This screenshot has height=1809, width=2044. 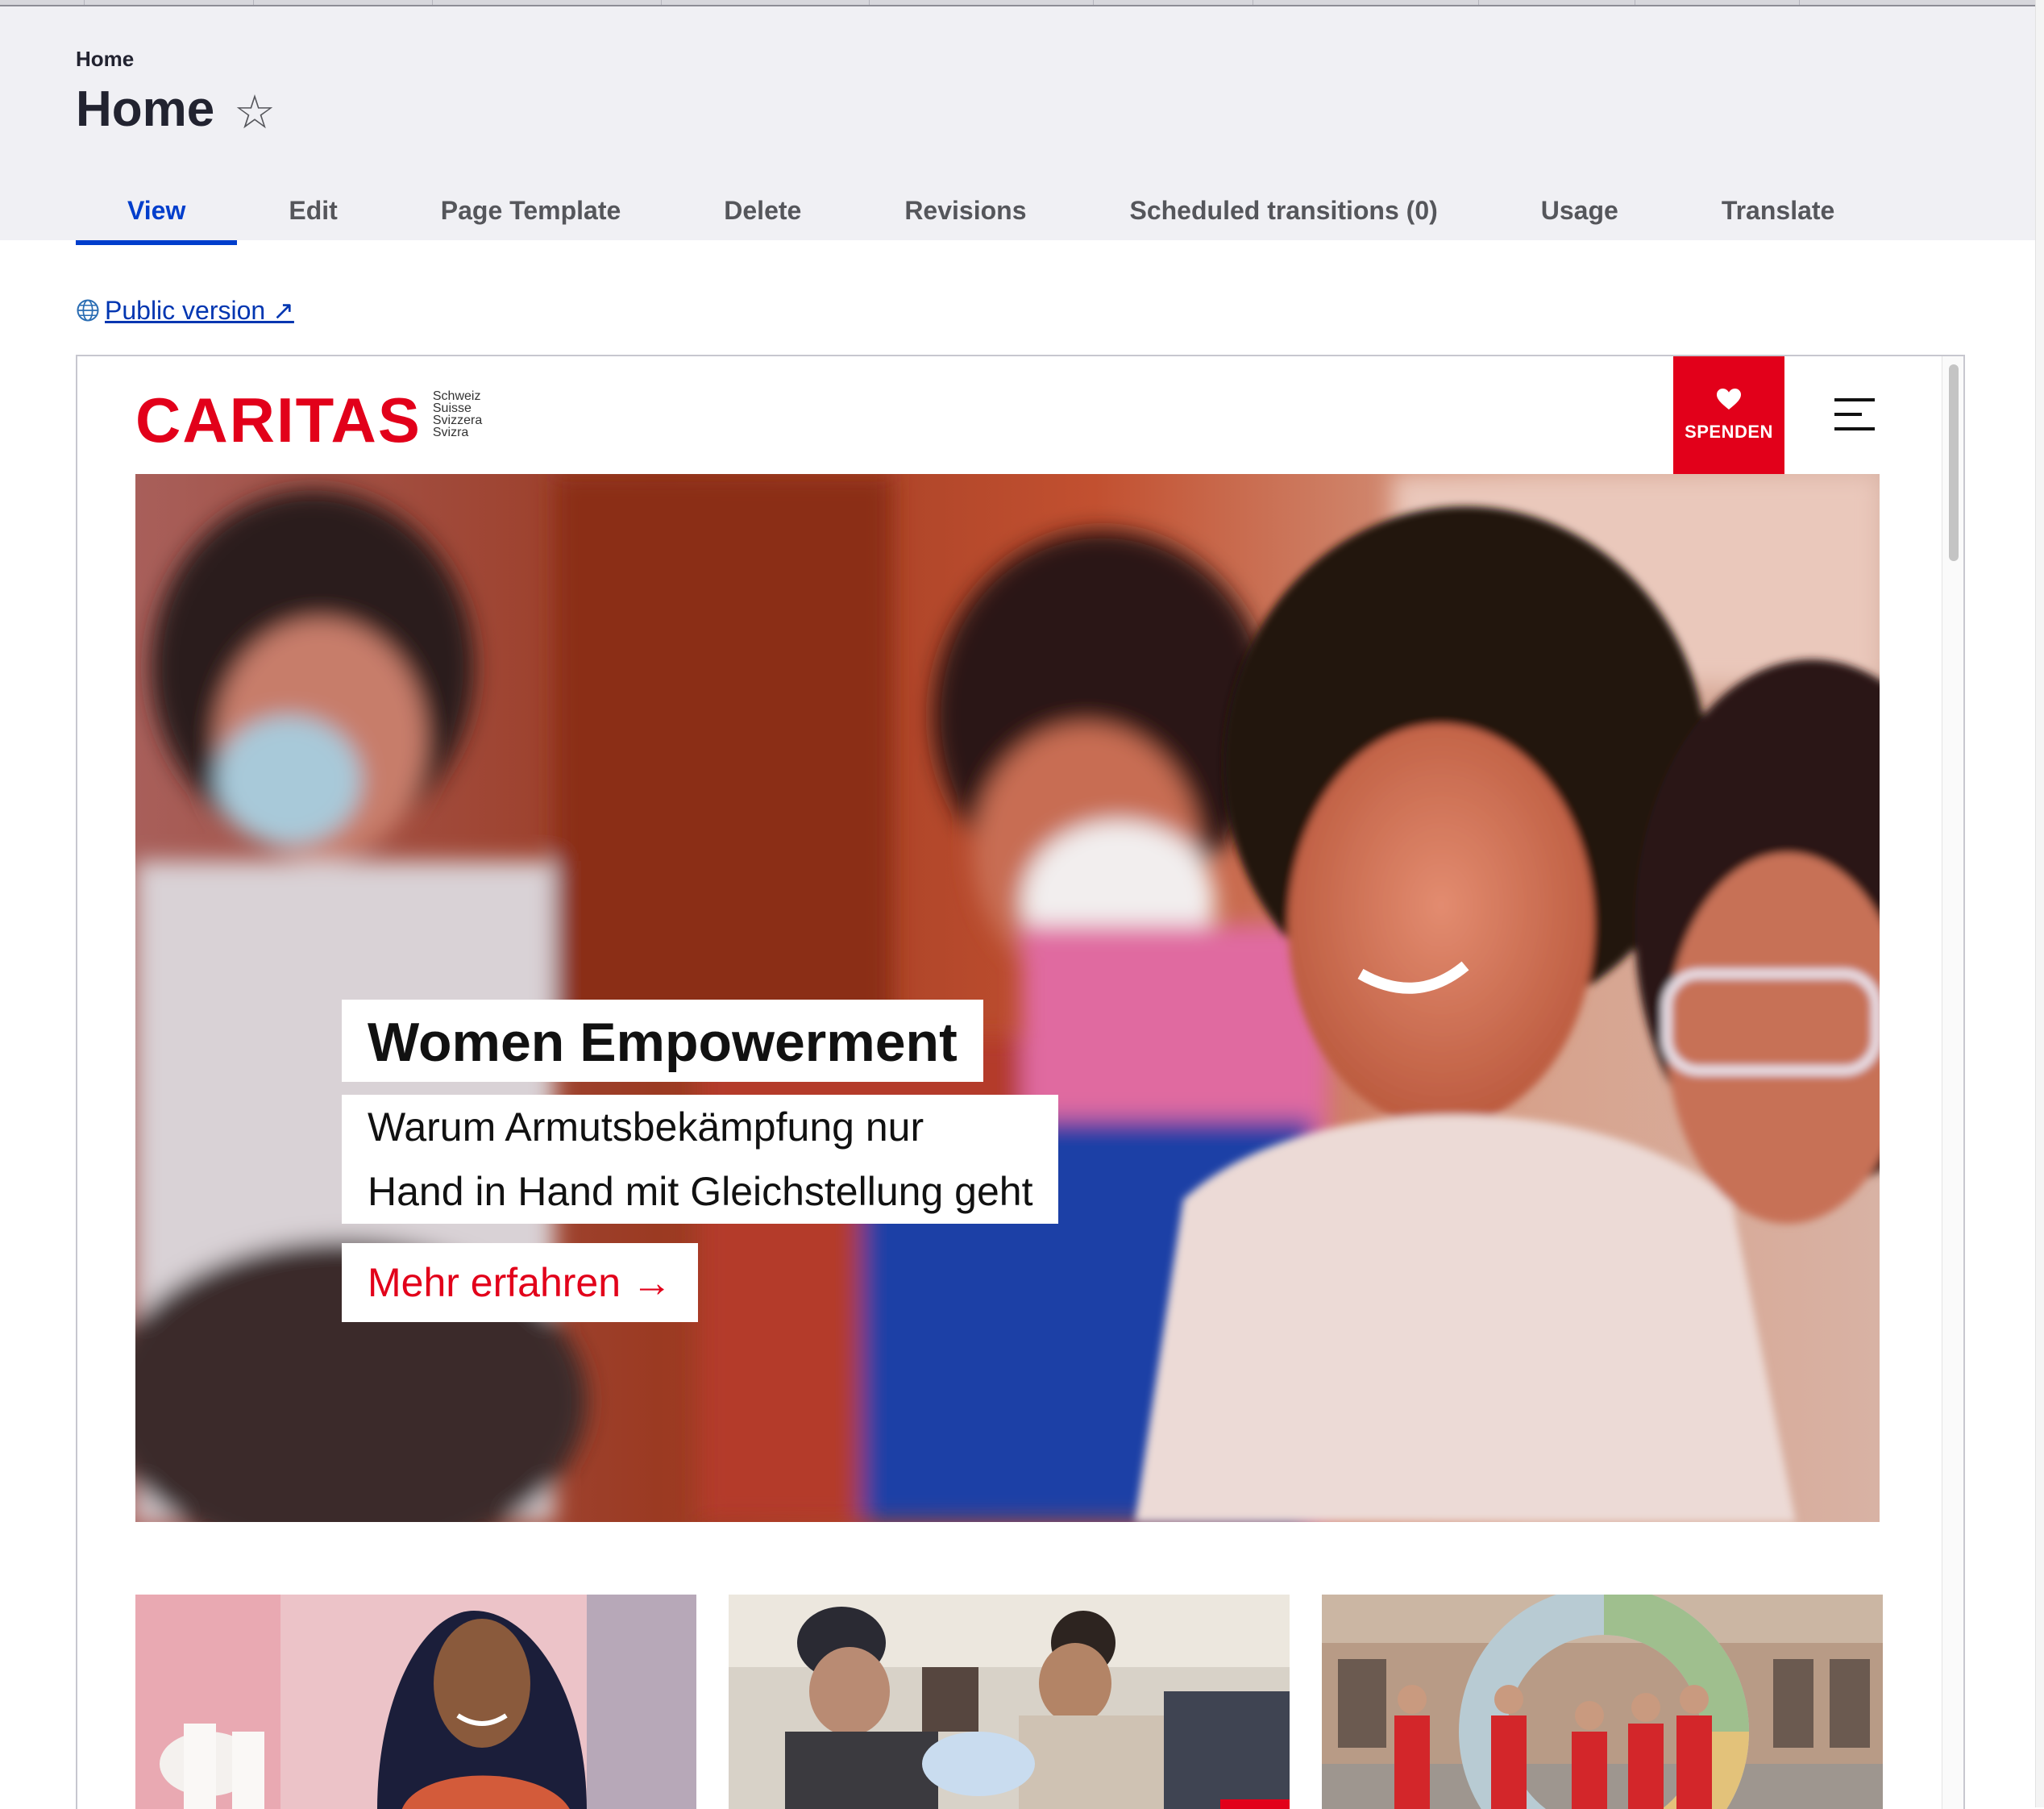 I want to click on donate-label: SPENDEN, so click(x=1729, y=432).